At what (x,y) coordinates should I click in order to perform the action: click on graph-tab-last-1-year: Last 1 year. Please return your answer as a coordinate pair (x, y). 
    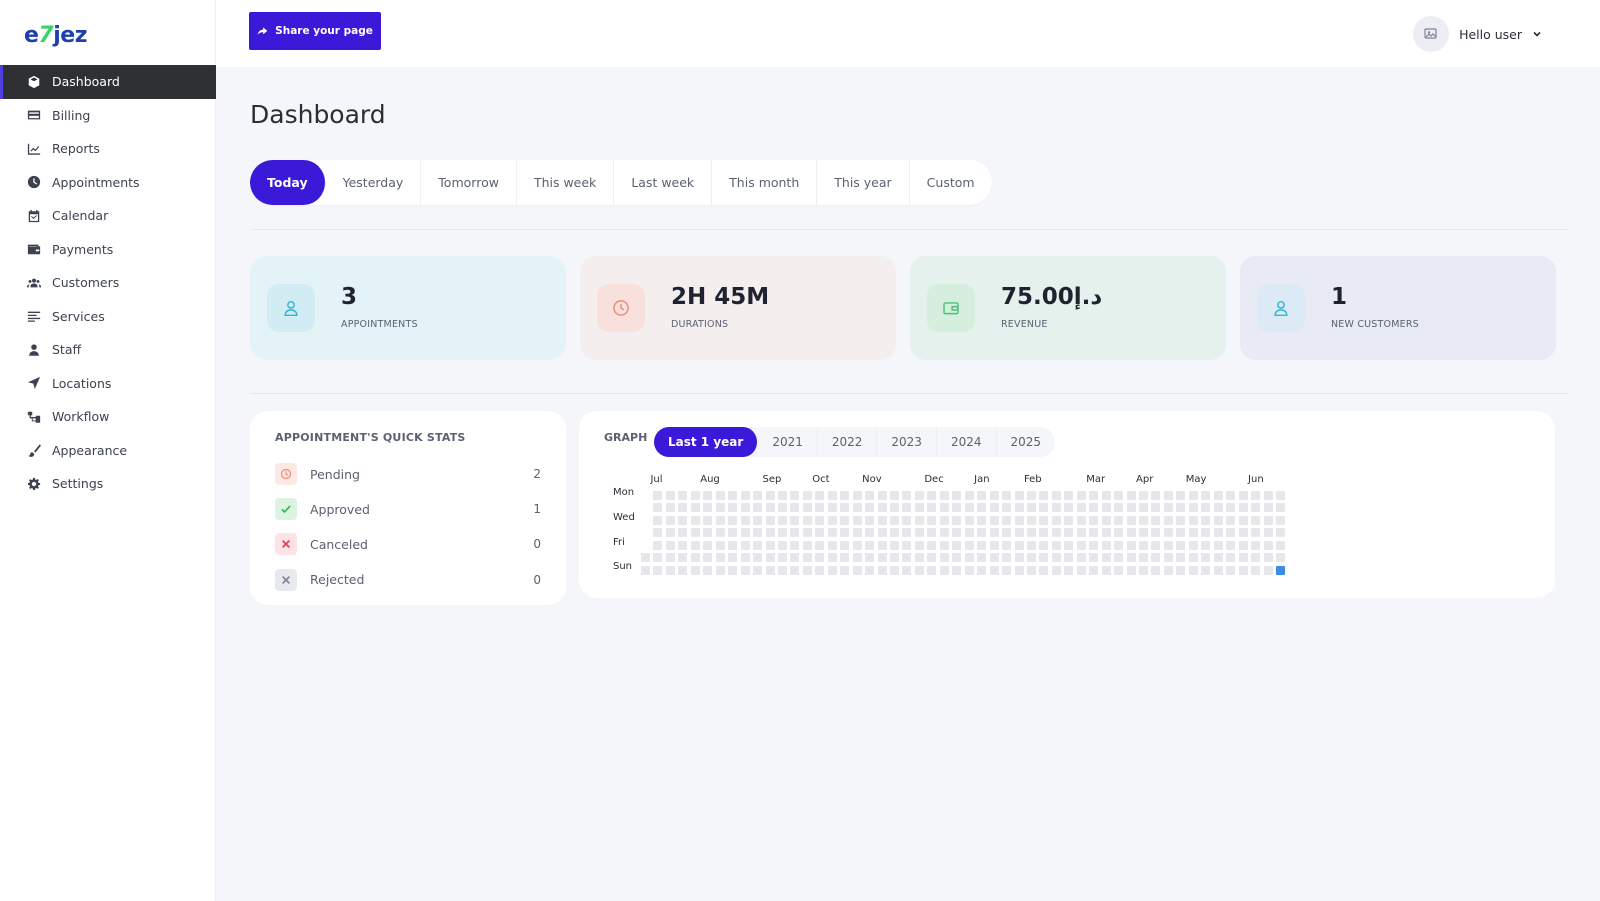
    Looking at the image, I should click on (706, 442).